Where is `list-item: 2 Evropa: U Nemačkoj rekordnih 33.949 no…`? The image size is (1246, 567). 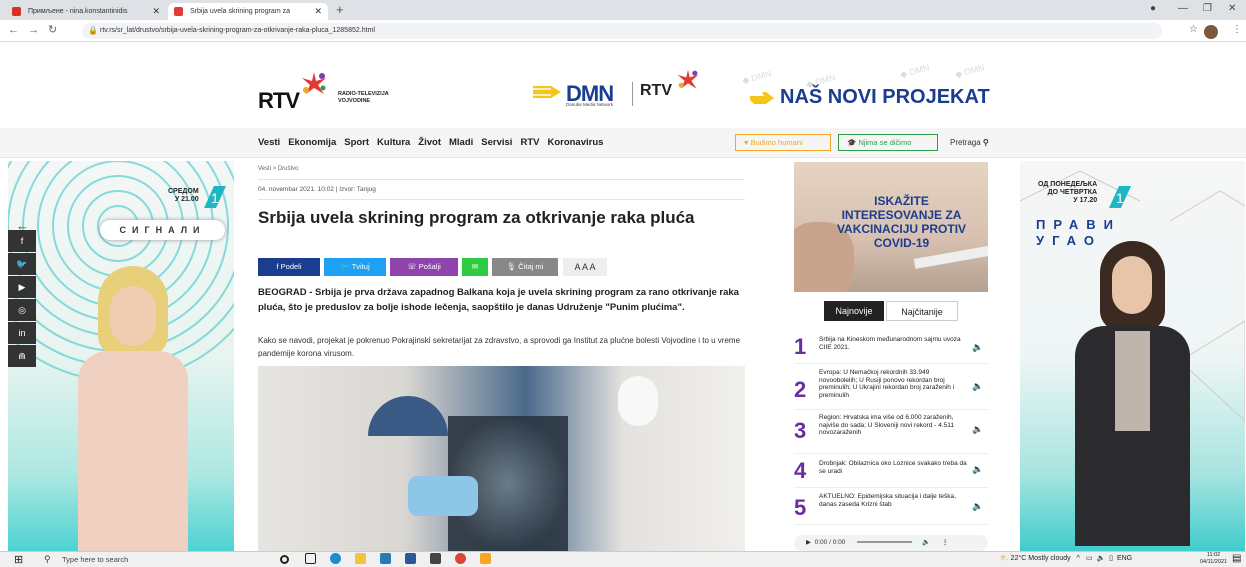 list-item: 2 Evropa: U Nemačkoj rekordnih 33.949 no… is located at coordinates (891, 388).